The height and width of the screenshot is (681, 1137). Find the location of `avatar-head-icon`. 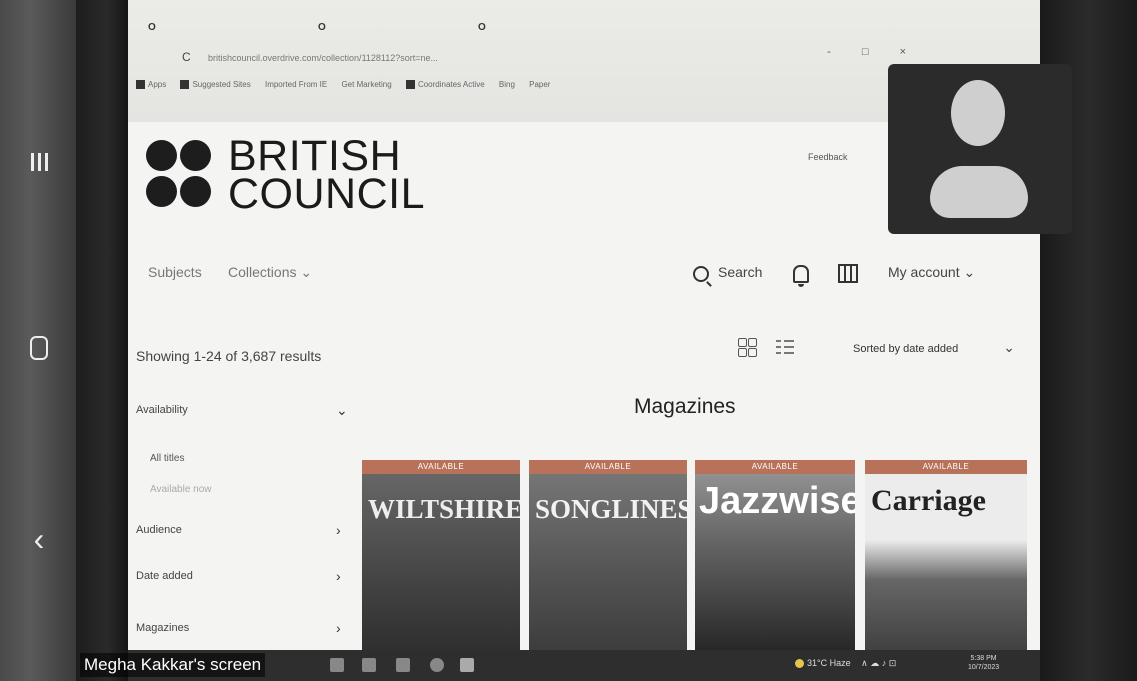

avatar-head-icon is located at coordinates (978, 113).